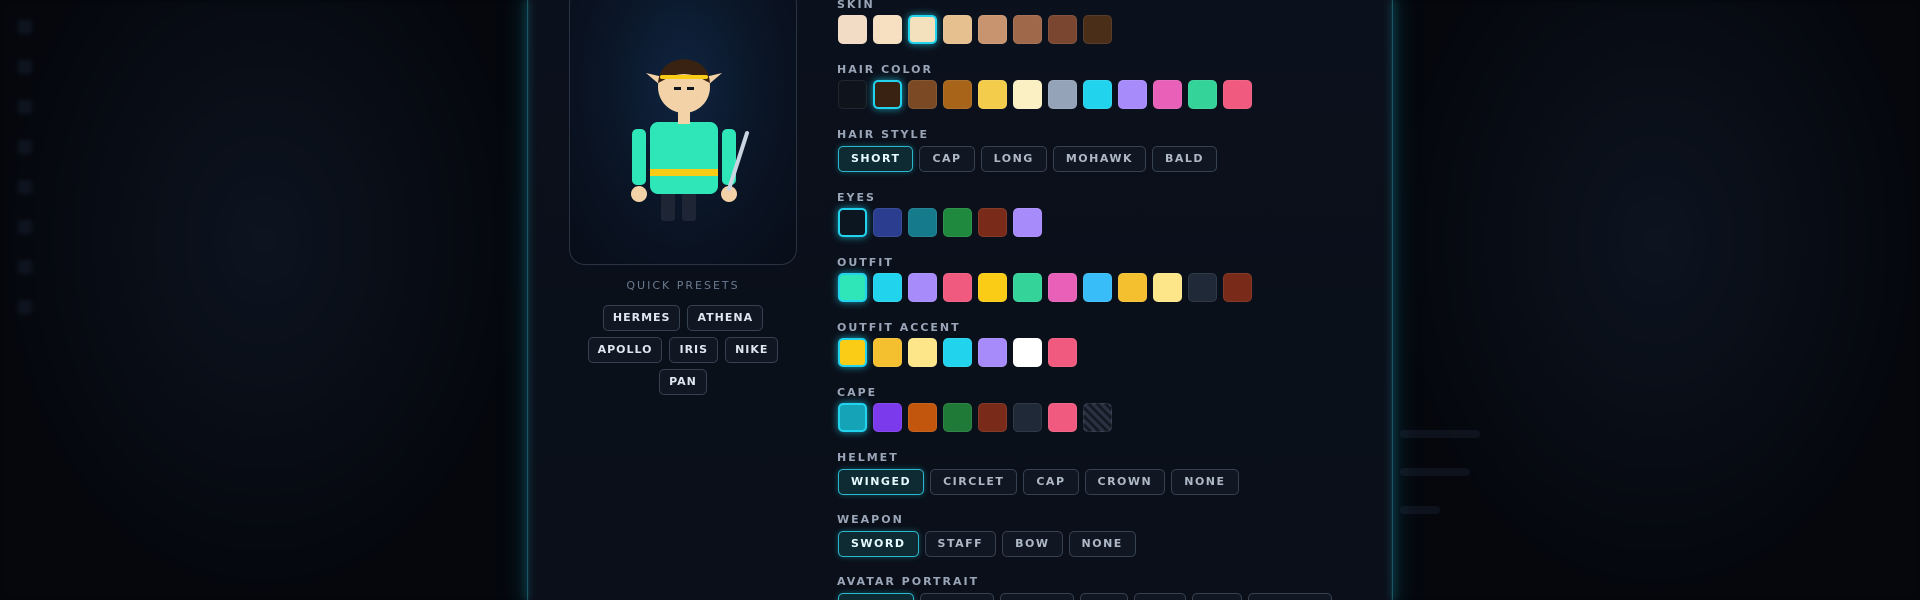  Describe the element at coordinates (1045, 287) in the screenshot. I see `outfit-swatches` at that location.